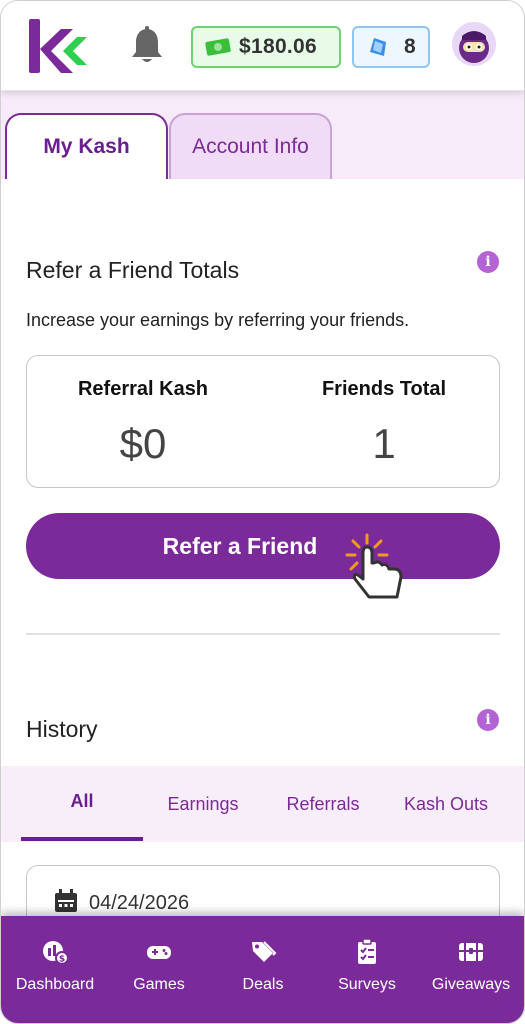 The width and height of the screenshot is (525, 1024). What do you see at coordinates (384, 389) in the screenshot?
I see `friends-total-label: Friends Total` at bounding box center [384, 389].